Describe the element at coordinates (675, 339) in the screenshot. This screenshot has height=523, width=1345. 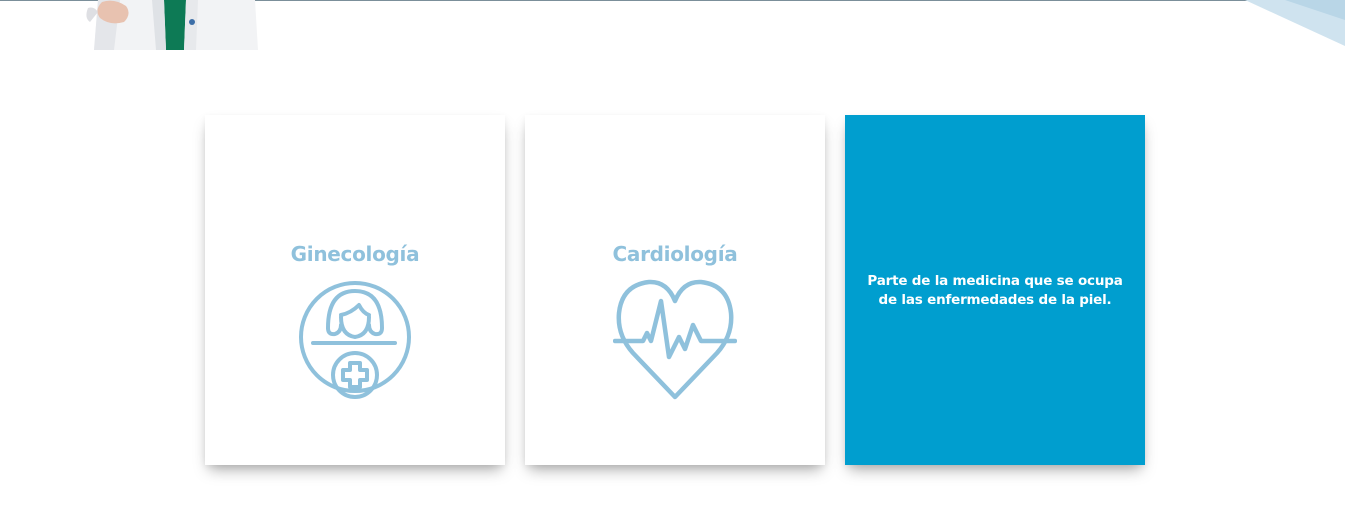
I see `heart-pulse-icon` at that location.